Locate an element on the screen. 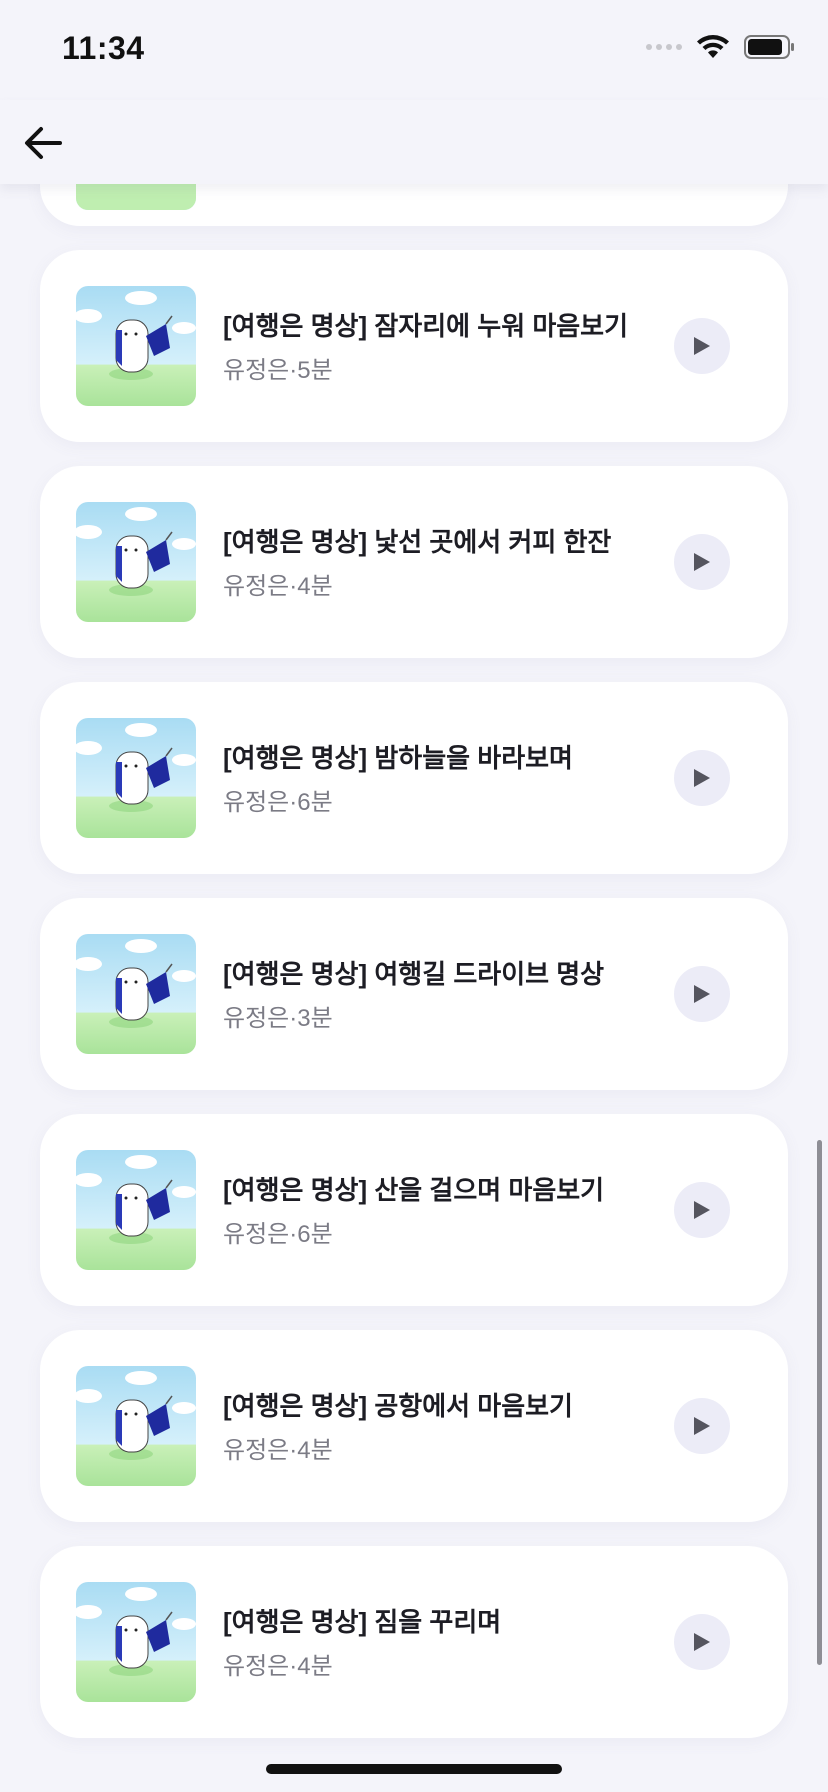 The width and height of the screenshot is (828, 1792). track-title: [여행은 명상] 밤하늘을 바라보며 is located at coordinates (398, 758).